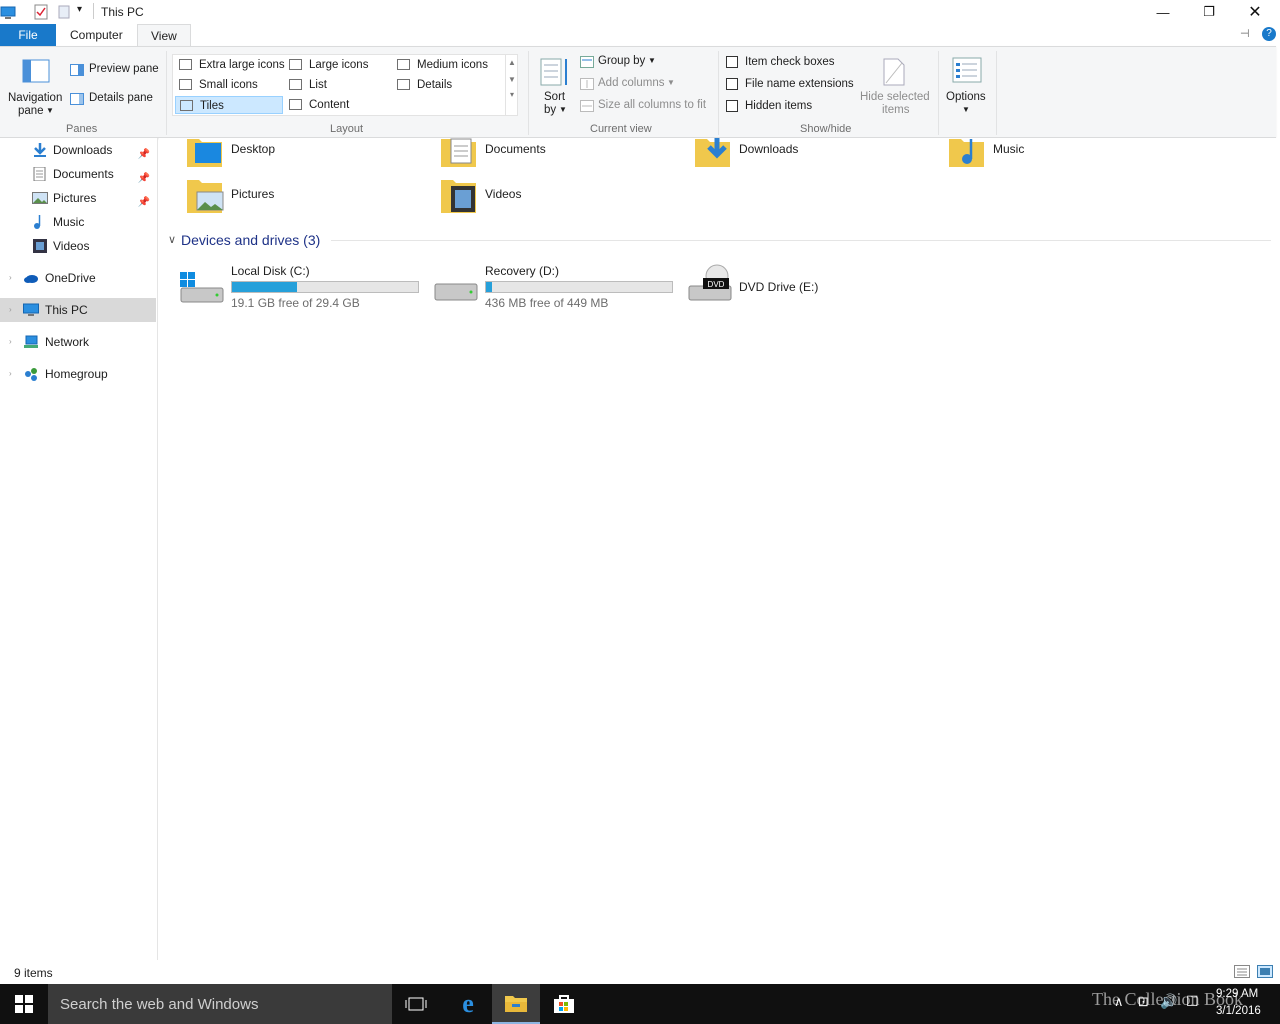 Image resolution: width=1280 pixels, height=1024 pixels. I want to click on layout-extra-large-icons: Extra large icons, so click(230, 65).